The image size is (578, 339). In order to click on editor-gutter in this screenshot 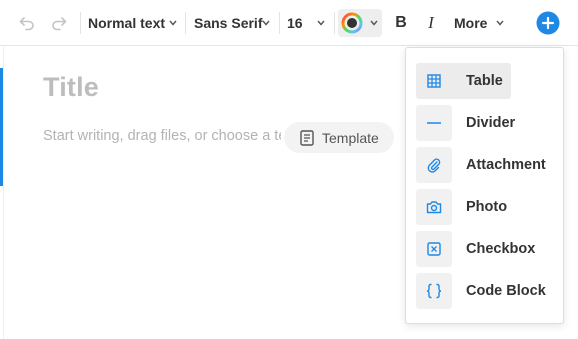, I will do `click(3, 192)`.